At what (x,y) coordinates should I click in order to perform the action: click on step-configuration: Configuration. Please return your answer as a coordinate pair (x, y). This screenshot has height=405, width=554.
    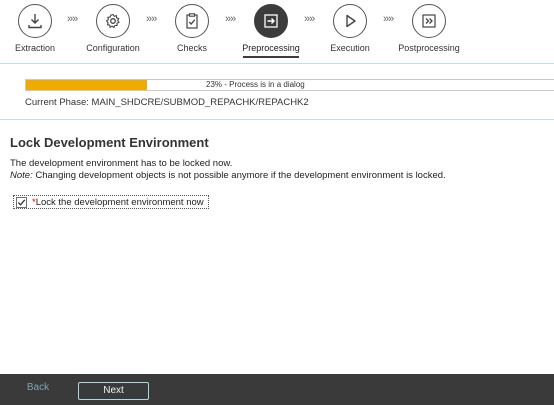
    Looking at the image, I should click on (113, 30).